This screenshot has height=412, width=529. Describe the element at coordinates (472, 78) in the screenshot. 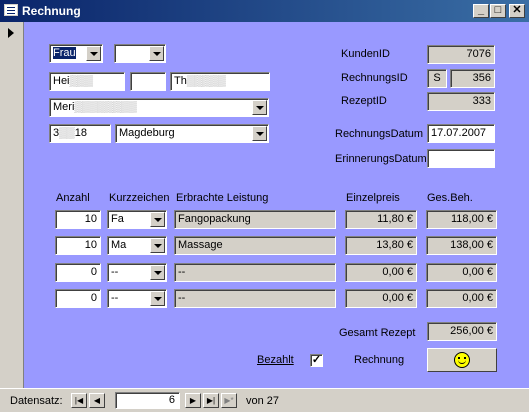

I see `rechnungs-id-field: 356` at that location.